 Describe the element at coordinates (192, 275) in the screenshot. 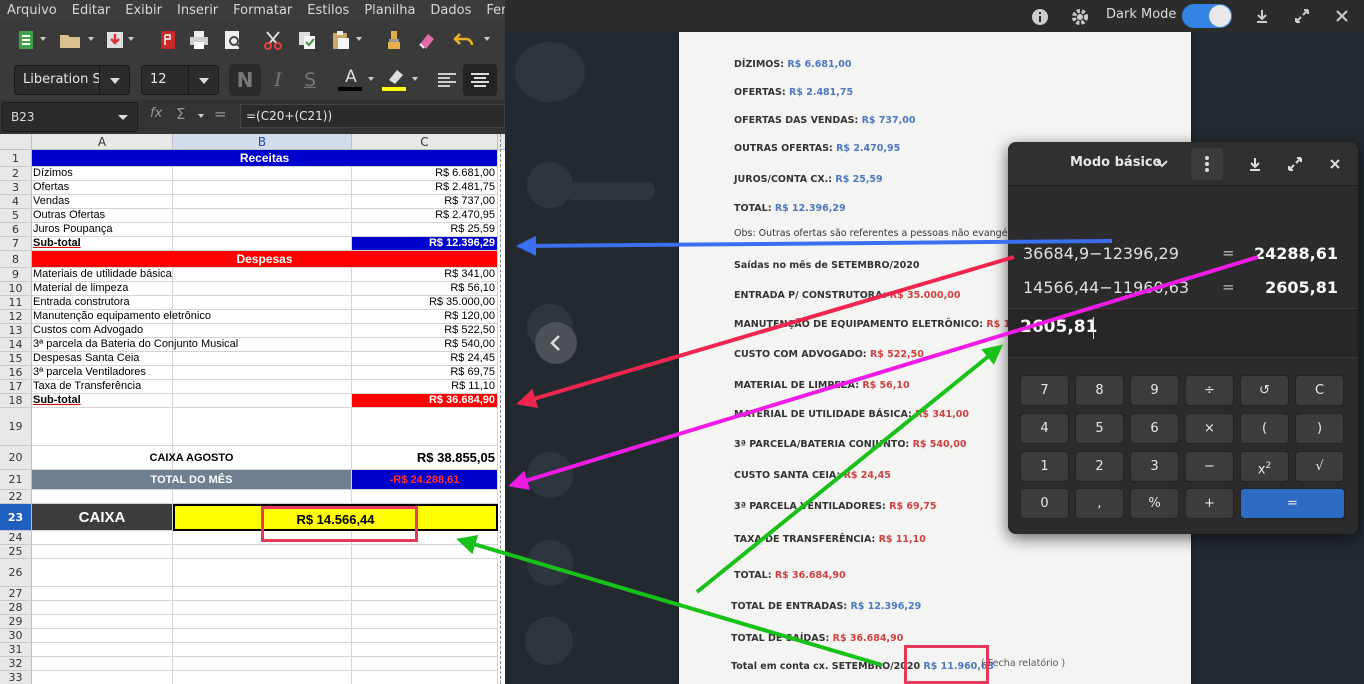

I see `despesa-label: Materiais de utilidade básica` at that location.